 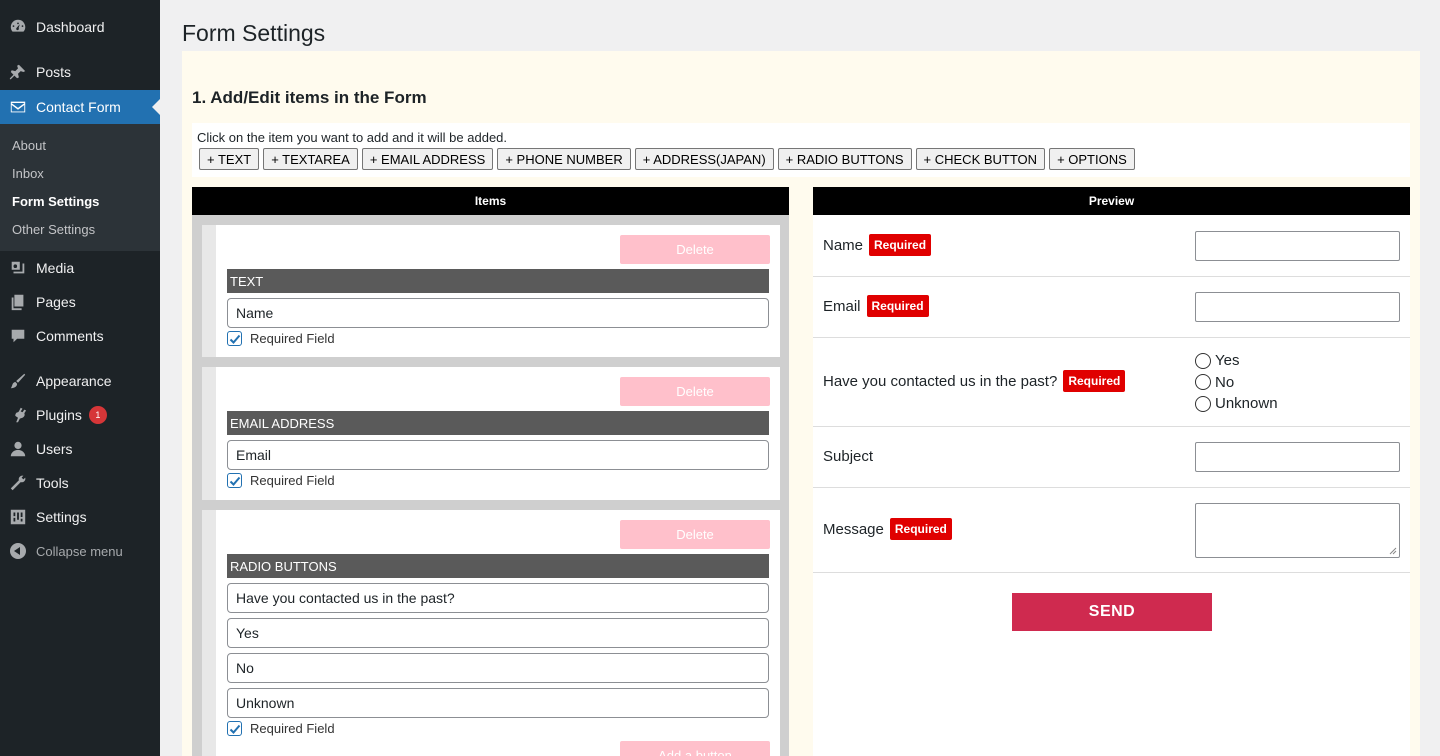 What do you see at coordinates (1246, 404) in the screenshot?
I see `radio-option-label: Unknown` at bounding box center [1246, 404].